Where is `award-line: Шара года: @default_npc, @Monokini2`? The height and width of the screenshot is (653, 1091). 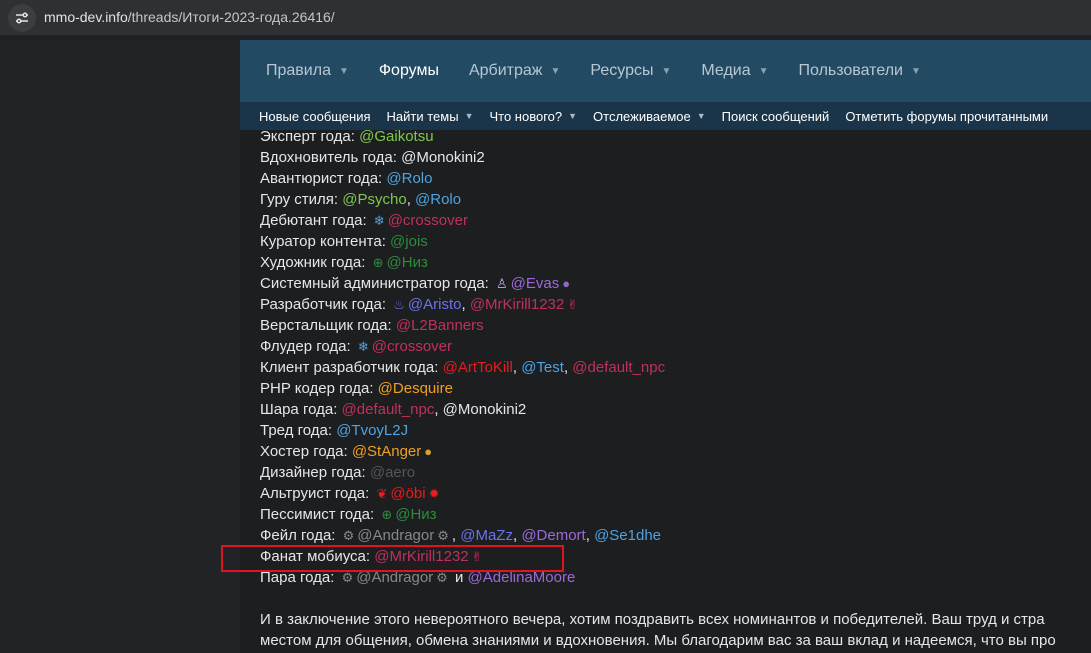 award-line: Шара года: @default_npc, @Monokini2 is located at coordinates (675, 409).